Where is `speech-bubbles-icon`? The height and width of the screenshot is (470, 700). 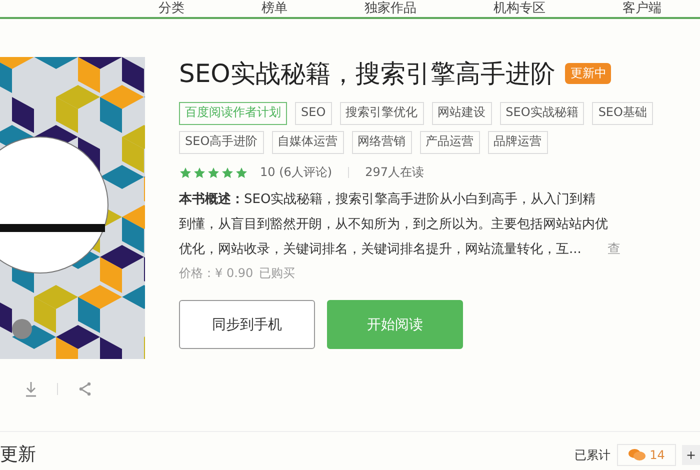 speech-bubbles-icon is located at coordinates (637, 455).